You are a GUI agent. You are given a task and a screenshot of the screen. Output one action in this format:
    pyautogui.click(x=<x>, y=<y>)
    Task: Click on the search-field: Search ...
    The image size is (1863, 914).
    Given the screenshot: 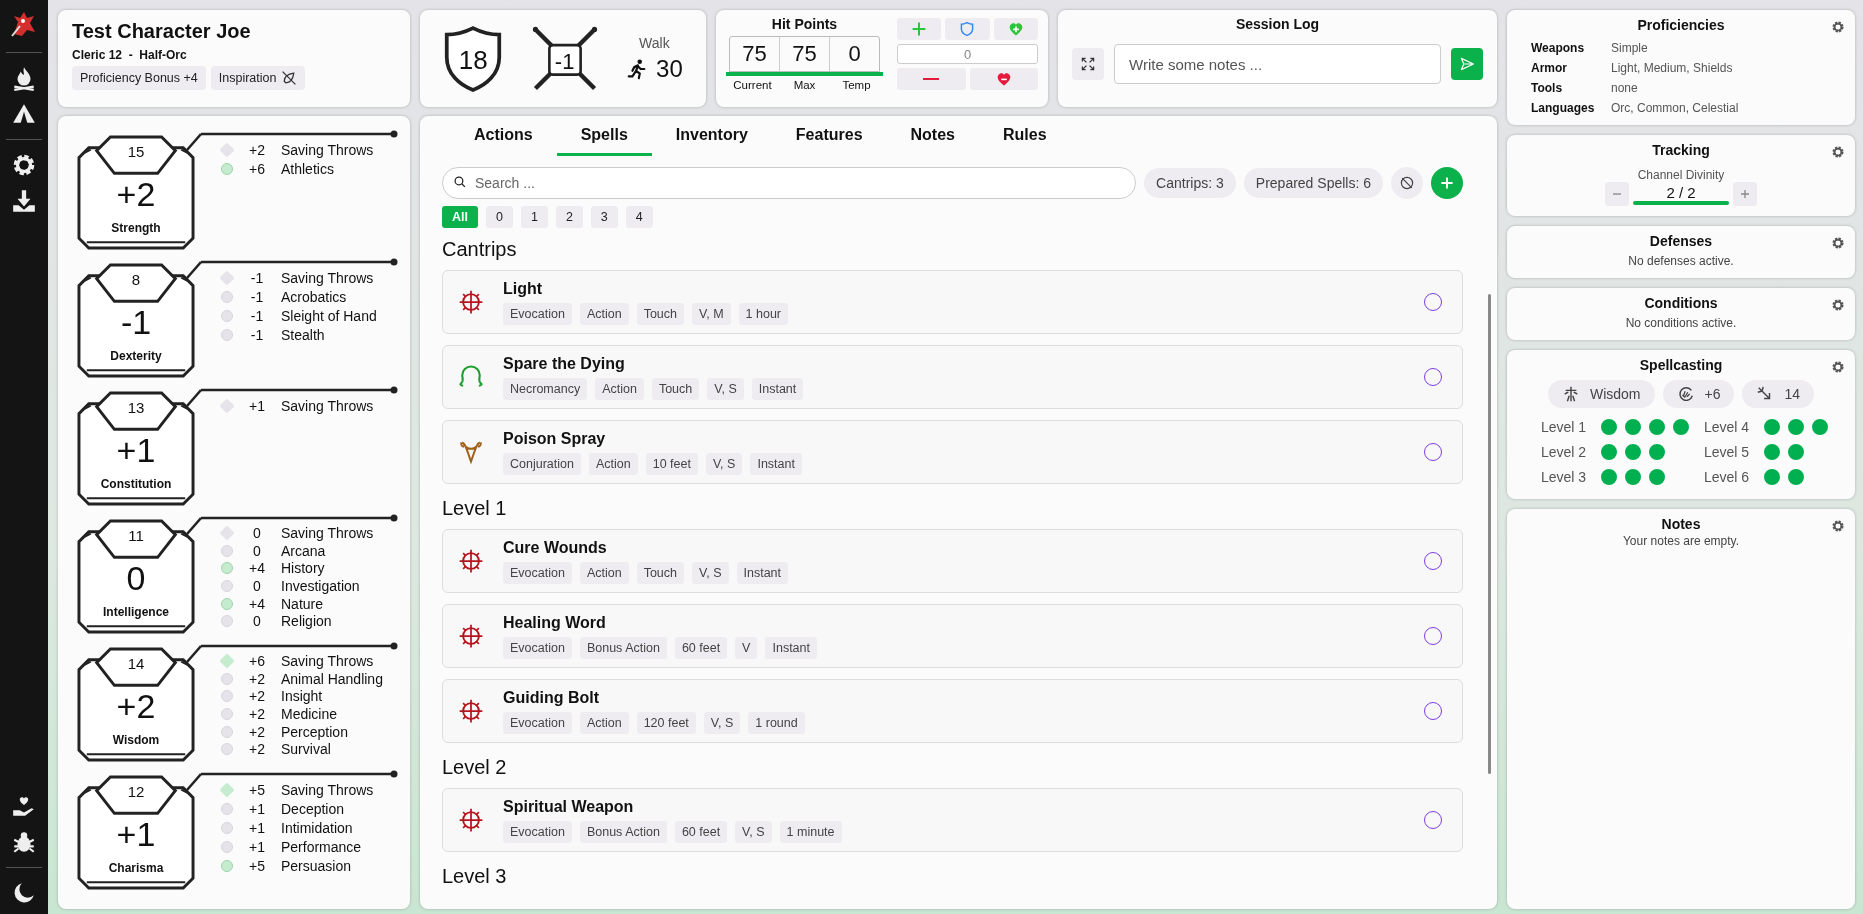 What is the action you would take?
    pyautogui.click(x=789, y=183)
    